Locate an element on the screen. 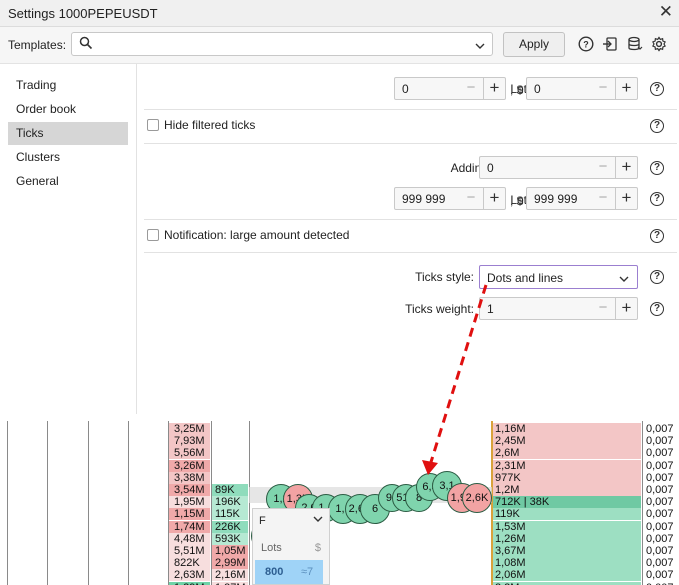 This screenshot has width=679, height=585. close-icon: ✕ is located at coordinates (666, 12).